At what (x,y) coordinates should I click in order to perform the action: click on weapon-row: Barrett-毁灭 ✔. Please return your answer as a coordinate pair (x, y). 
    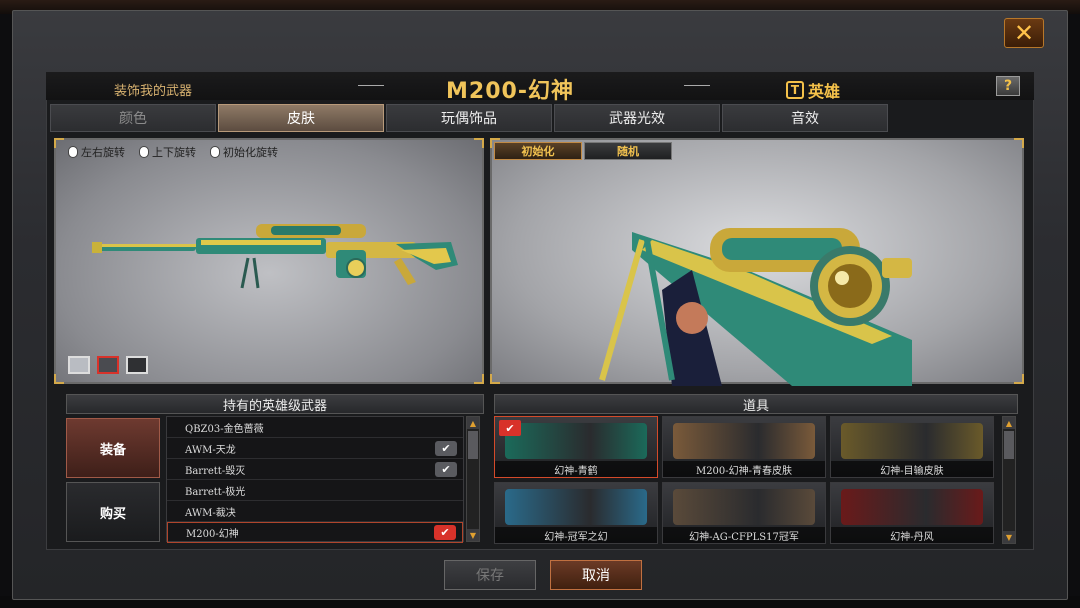
    Looking at the image, I should click on (315, 469).